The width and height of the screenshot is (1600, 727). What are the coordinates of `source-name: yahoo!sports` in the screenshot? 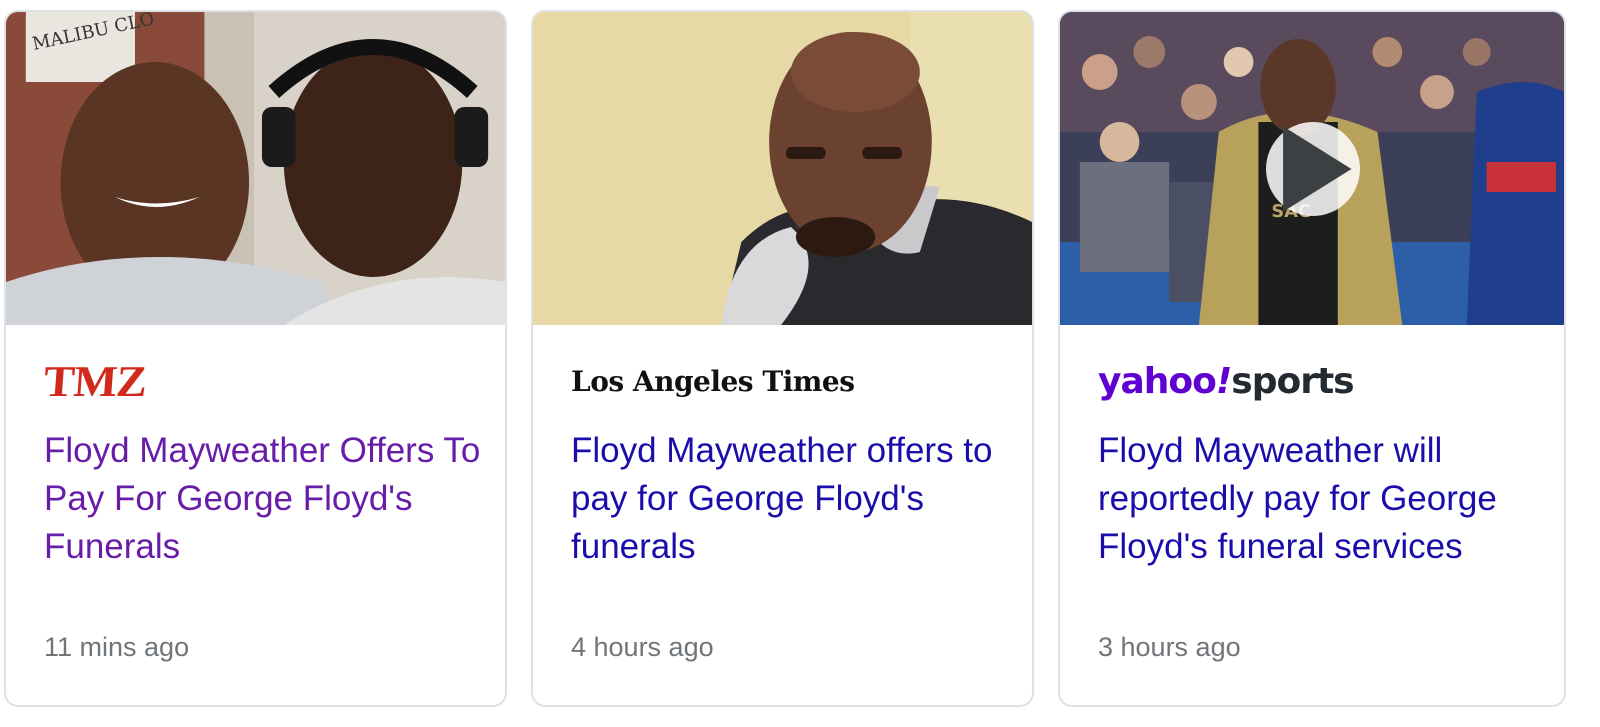 It's located at (1226, 381).